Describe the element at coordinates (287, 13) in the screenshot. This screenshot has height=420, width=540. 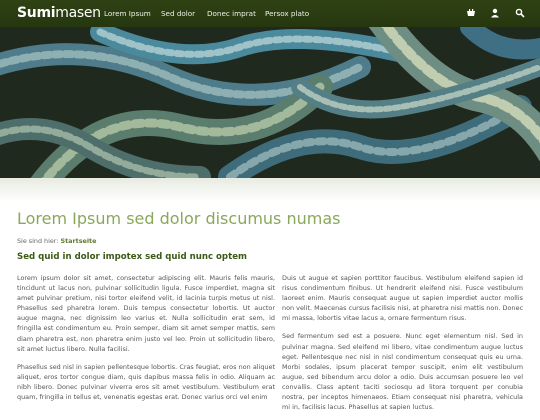
I see `nav-item-persox-plato: Persox plato` at that location.